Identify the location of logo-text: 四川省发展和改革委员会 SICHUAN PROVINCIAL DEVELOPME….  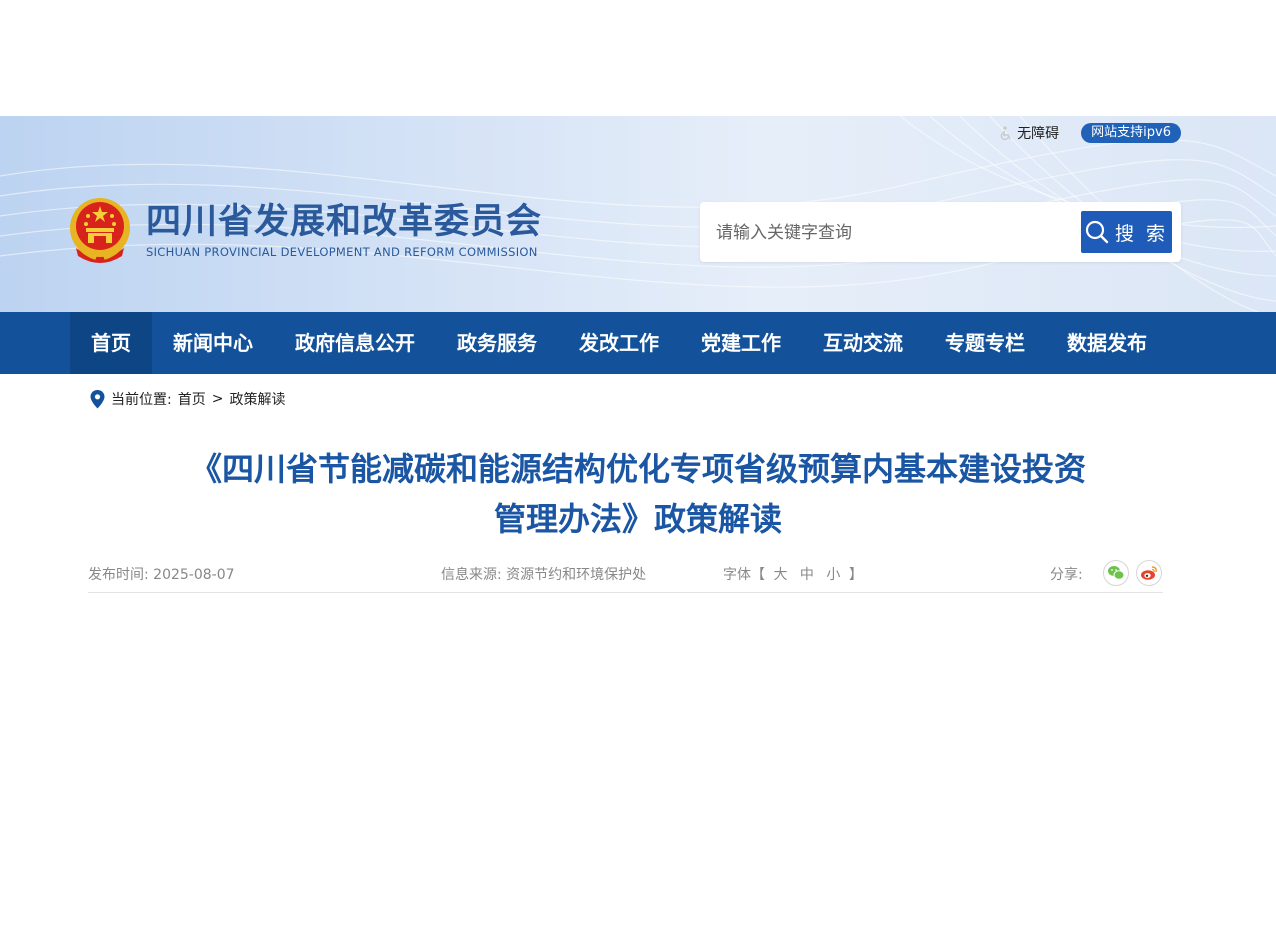
(344, 231).